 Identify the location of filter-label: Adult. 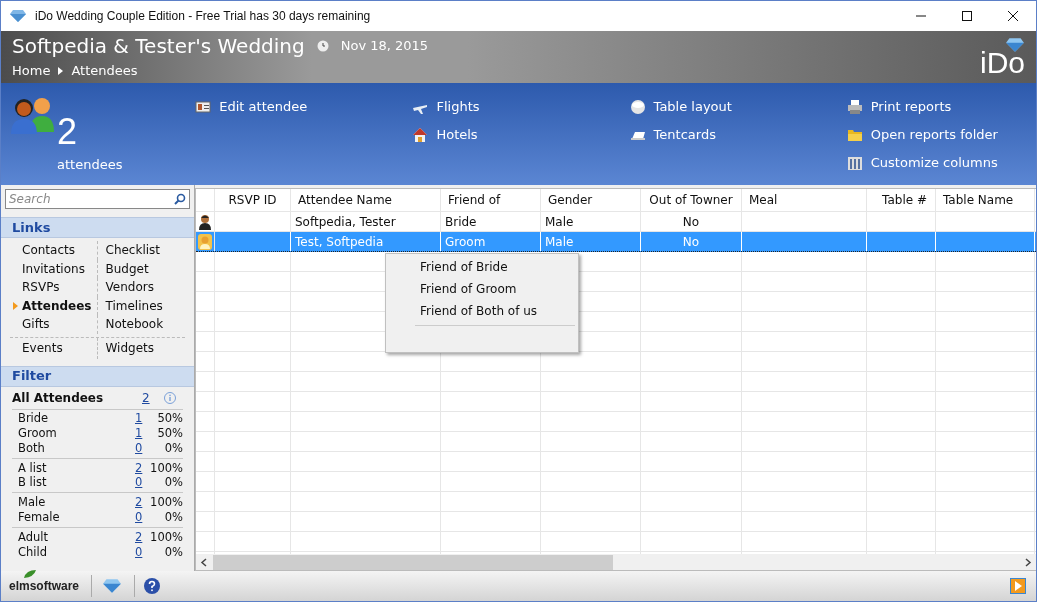
(33, 537).